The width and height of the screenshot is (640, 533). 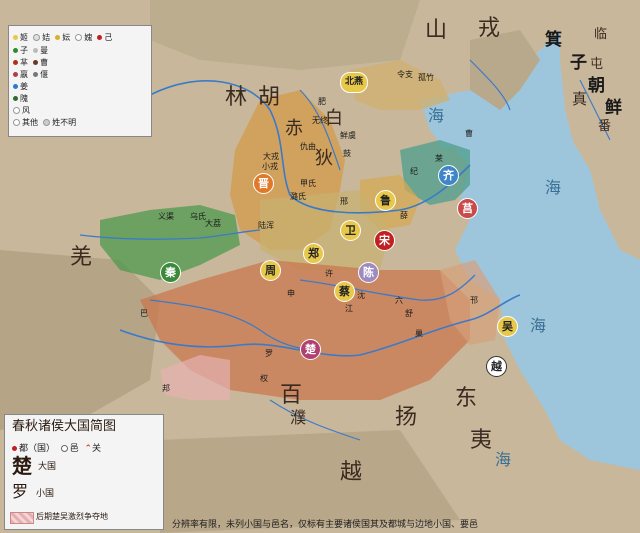 I want to click on legend-big-text: 大国, so click(x=47, y=467).